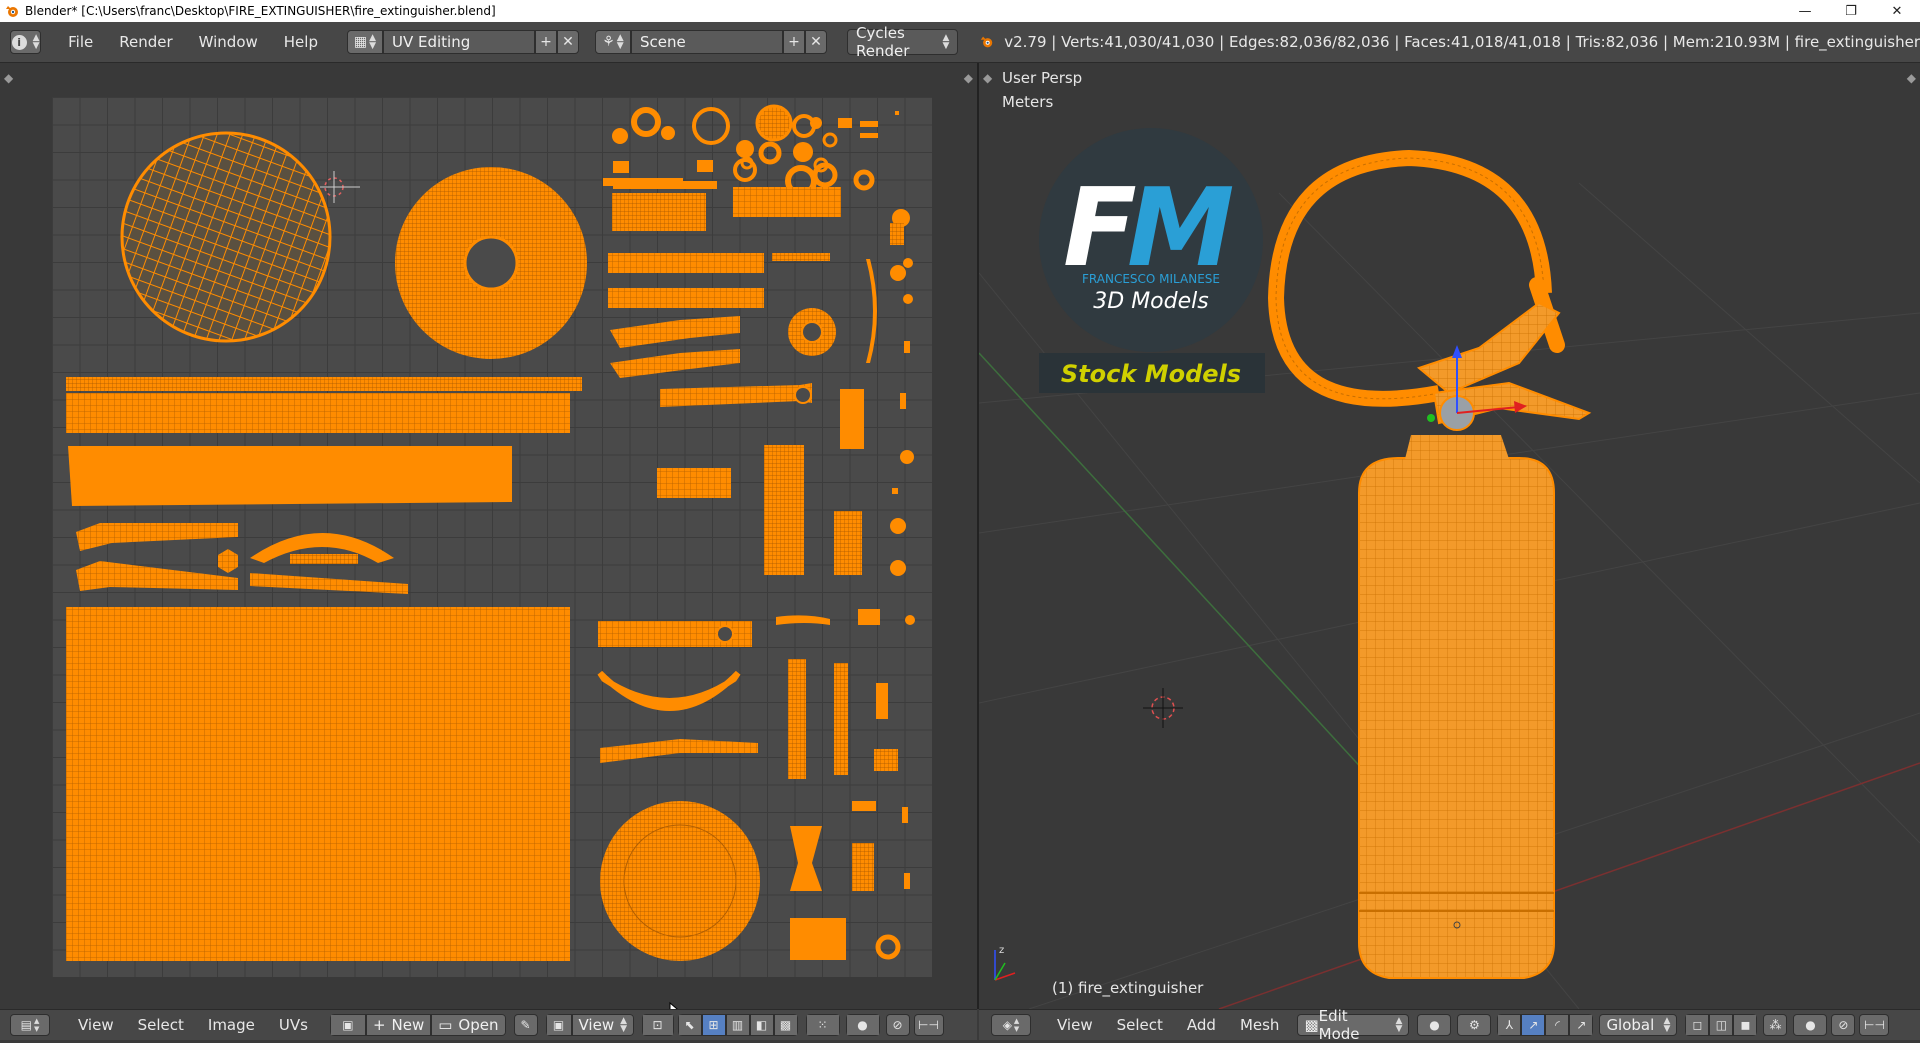  I want to click on select-edge-mode-button: ◫, so click(1721, 1025).